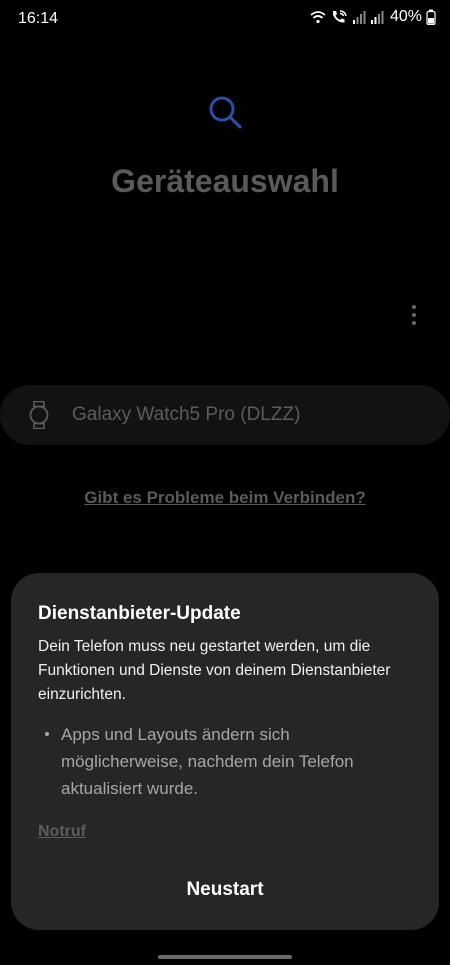  I want to click on restart-button: Neustart, so click(225, 890).